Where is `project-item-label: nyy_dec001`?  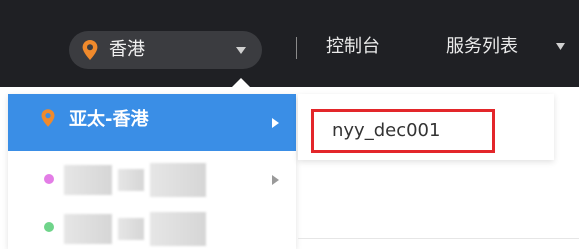
project-item-label: nyy_dec001 is located at coordinates (386, 130).